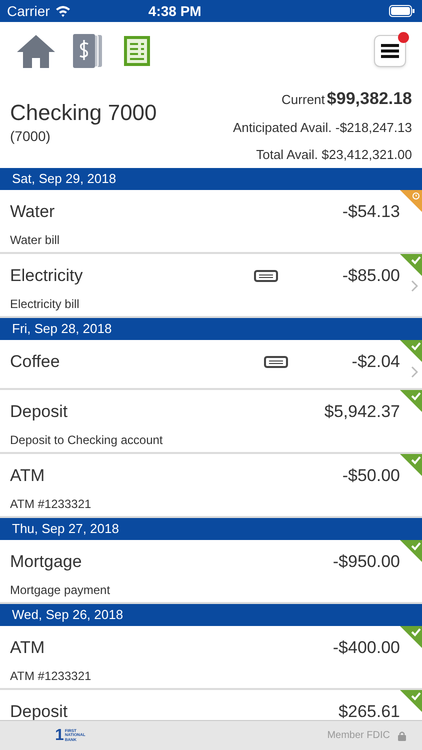 Image resolution: width=422 pixels, height=750 pixels. Describe the element at coordinates (371, 212) in the screenshot. I see `transaction-amount: -$54.13` at that location.